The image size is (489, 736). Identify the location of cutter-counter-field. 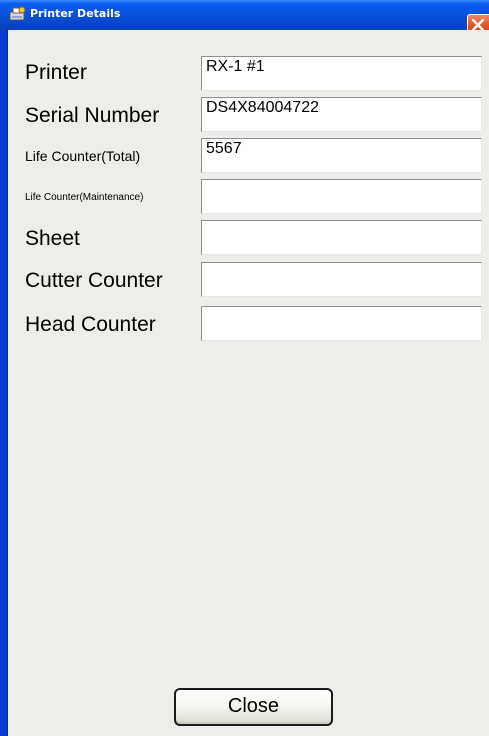
(341, 279).